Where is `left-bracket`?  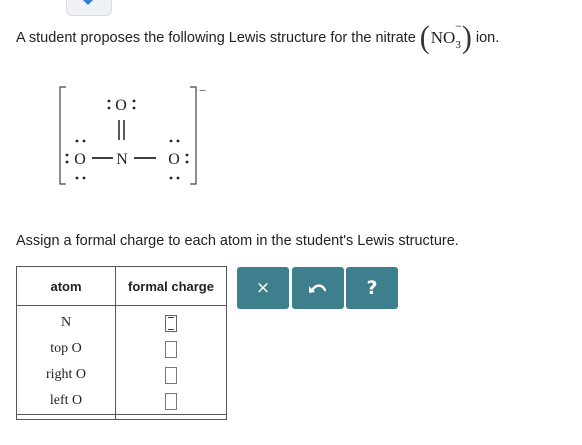
left-bracket is located at coordinates (62, 135).